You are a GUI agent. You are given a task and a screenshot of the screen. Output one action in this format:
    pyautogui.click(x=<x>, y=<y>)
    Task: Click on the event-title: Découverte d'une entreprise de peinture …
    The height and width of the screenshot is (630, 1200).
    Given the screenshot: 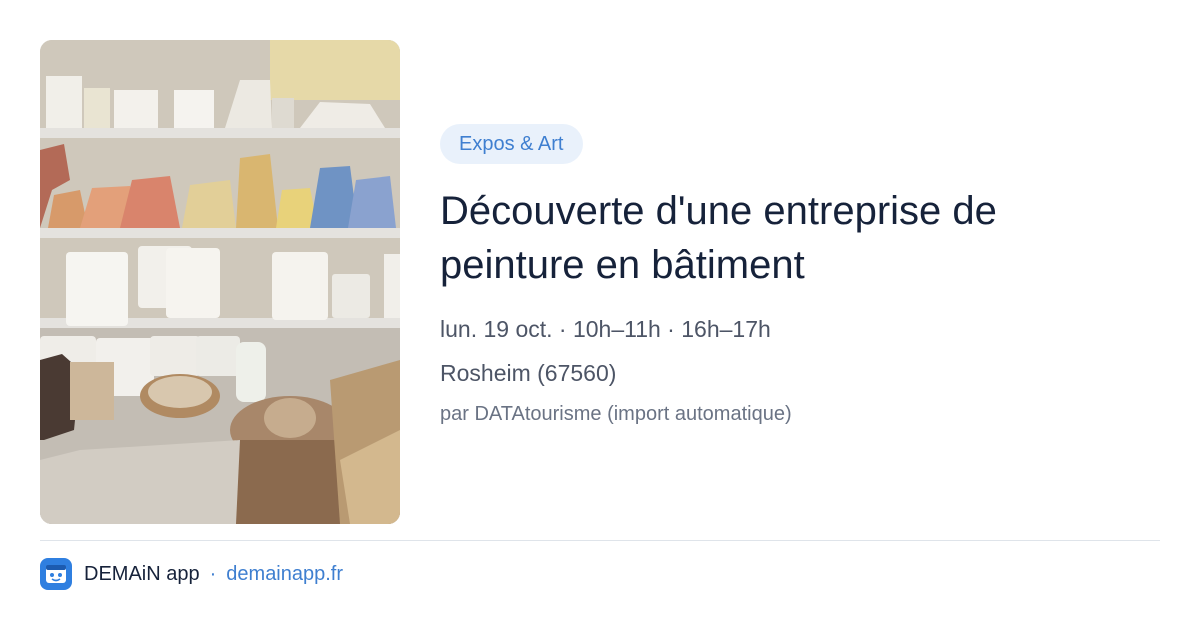 What is the action you would take?
    pyautogui.click(x=718, y=238)
    